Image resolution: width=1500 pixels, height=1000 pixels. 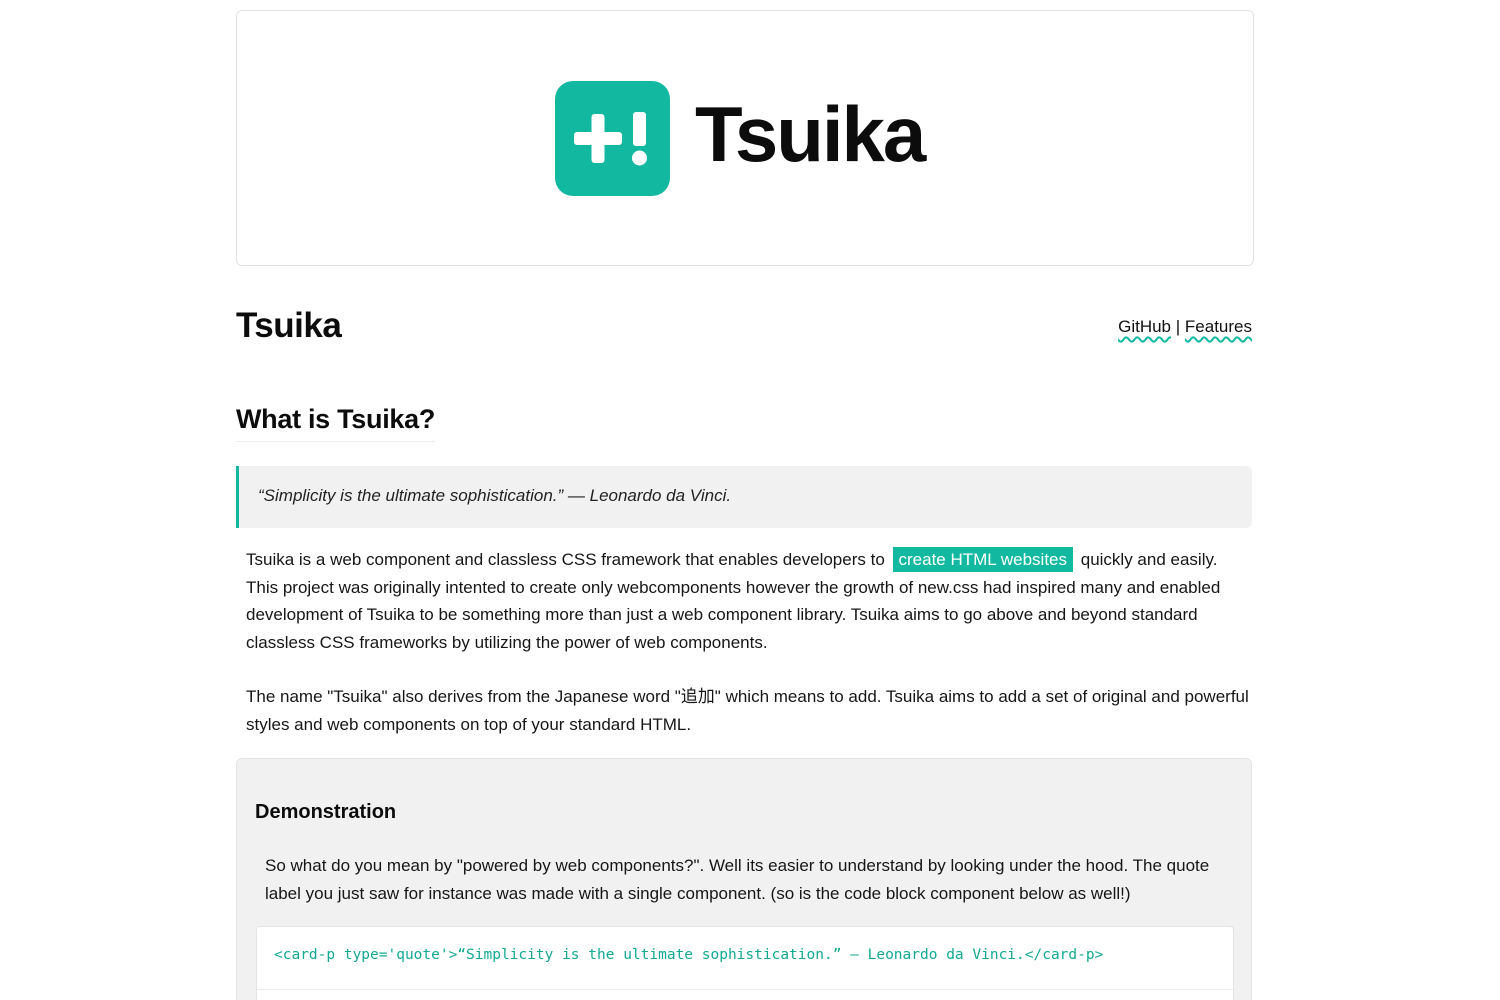 What do you see at coordinates (612, 138) in the screenshot?
I see `plus-exclamation-icon` at bounding box center [612, 138].